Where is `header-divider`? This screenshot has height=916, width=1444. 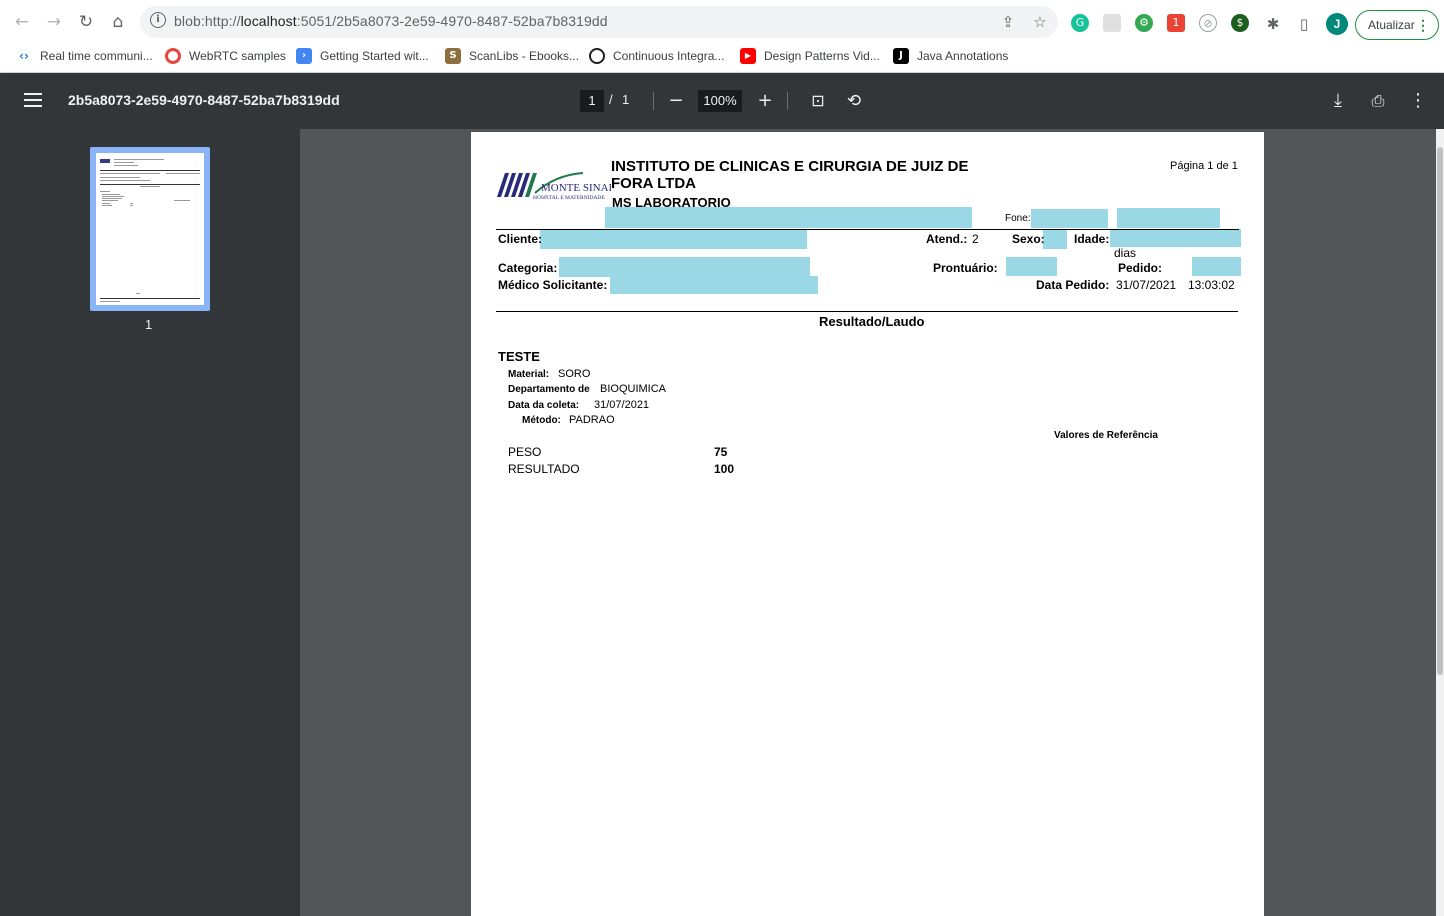 header-divider is located at coordinates (867, 229).